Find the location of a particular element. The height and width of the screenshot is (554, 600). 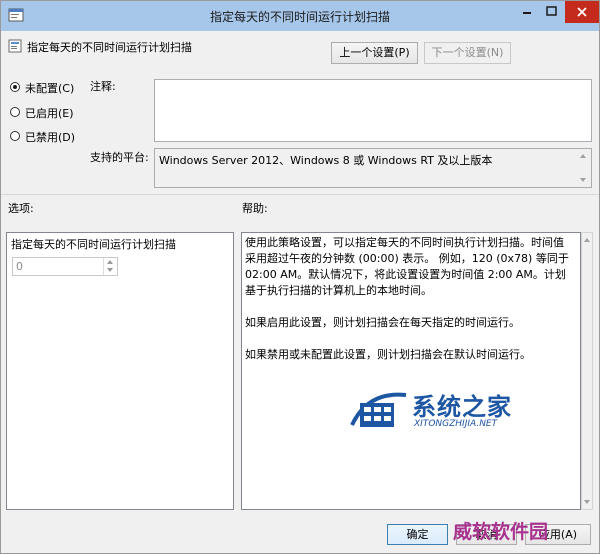

spin-down-icon is located at coordinates (110, 270).